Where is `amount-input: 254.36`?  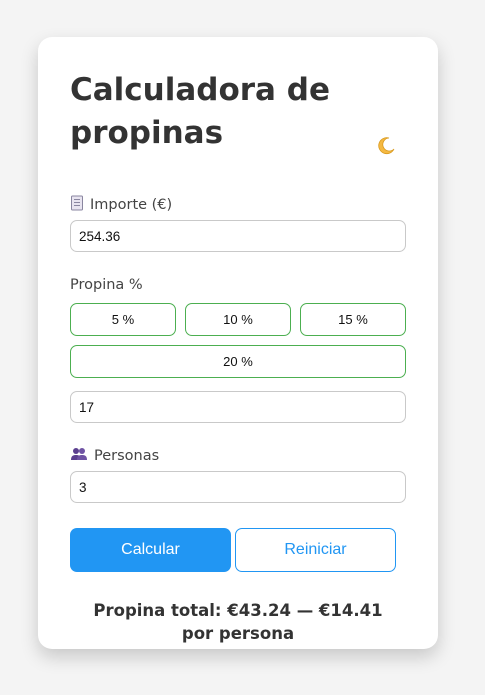
amount-input: 254.36 is located at coordinates (238, 236).